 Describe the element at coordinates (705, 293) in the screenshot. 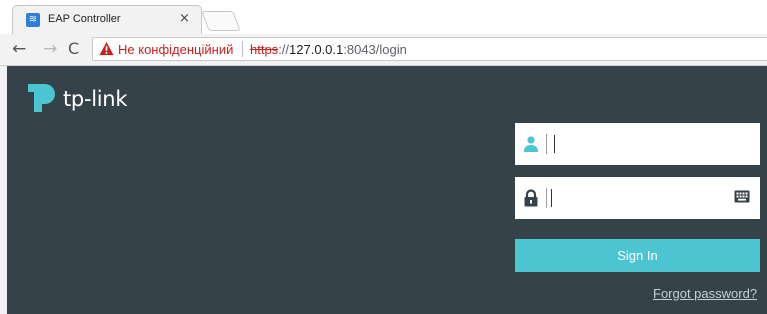

I see `forgot-password-link: Forgot password?` at that location.